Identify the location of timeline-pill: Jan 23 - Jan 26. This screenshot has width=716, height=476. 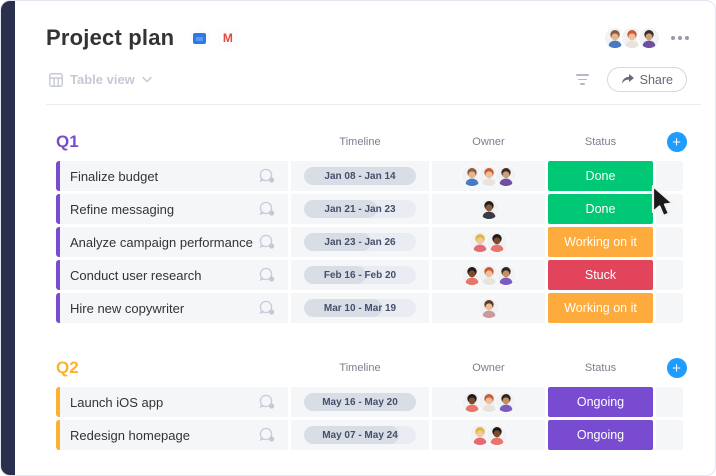
(360, 242).